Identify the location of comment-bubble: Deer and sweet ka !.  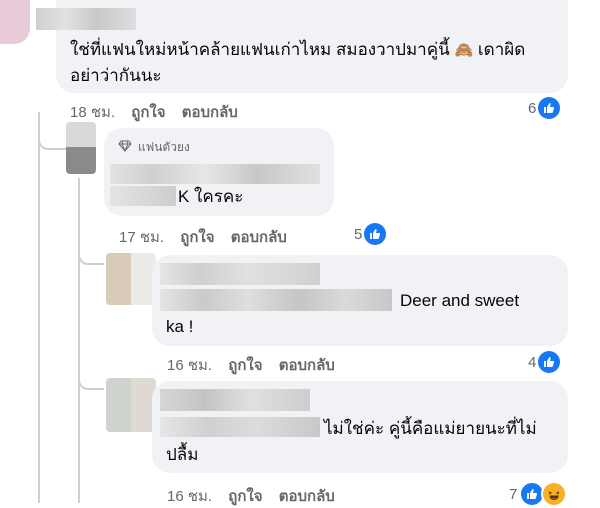
(360, 300).